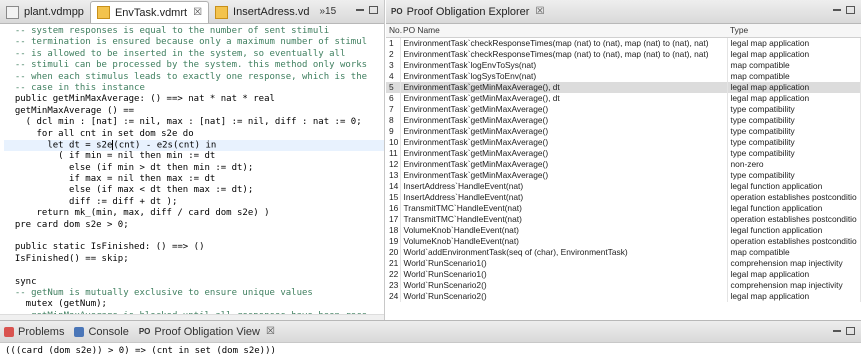 Image resolution: width=861 pixels, height=358 pixels. What do you see at coordinates (58, 145) in the screenshot?
I see `code-text: let dt = s2e` at bounding box center [58, 145].